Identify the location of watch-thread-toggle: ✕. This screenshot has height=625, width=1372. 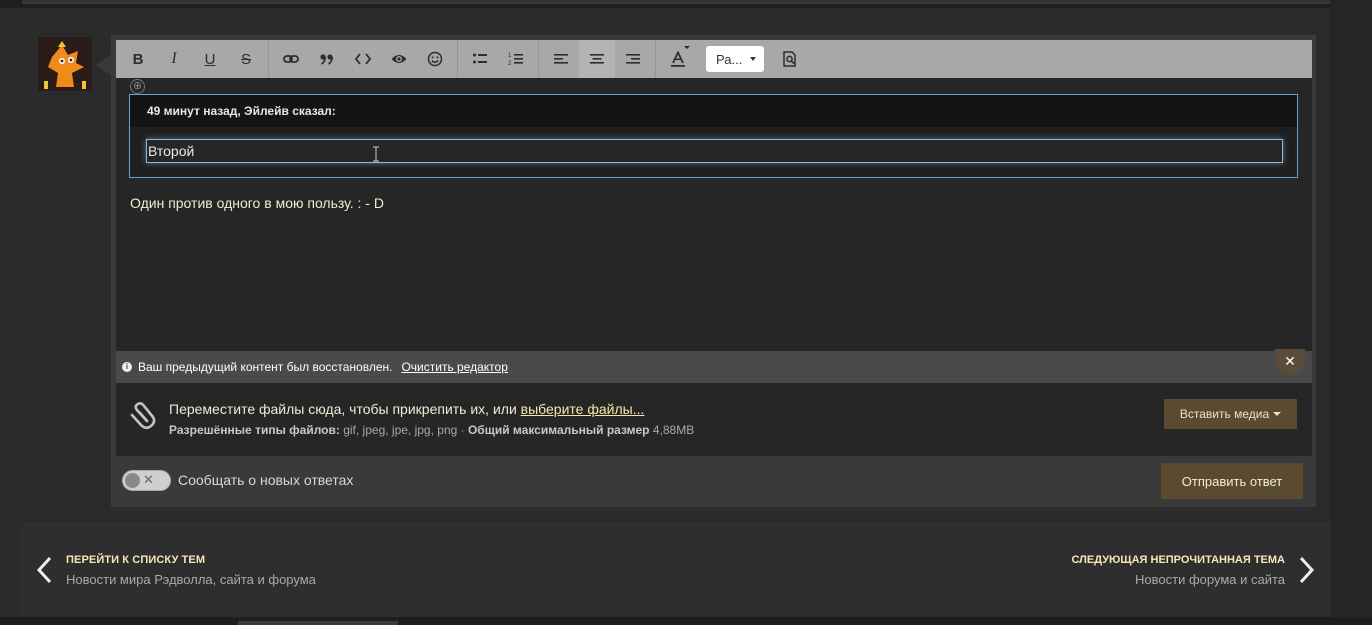
(146, 480).